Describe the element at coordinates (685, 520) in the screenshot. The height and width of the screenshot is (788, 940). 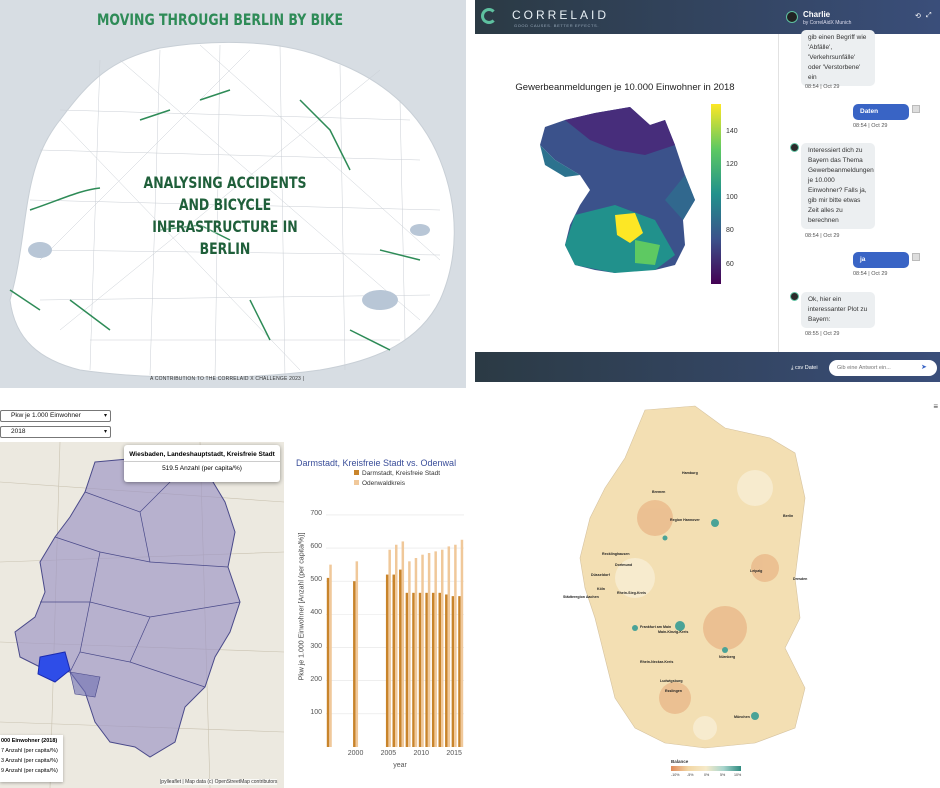
I see `city-label: Region Hannover` at that location.